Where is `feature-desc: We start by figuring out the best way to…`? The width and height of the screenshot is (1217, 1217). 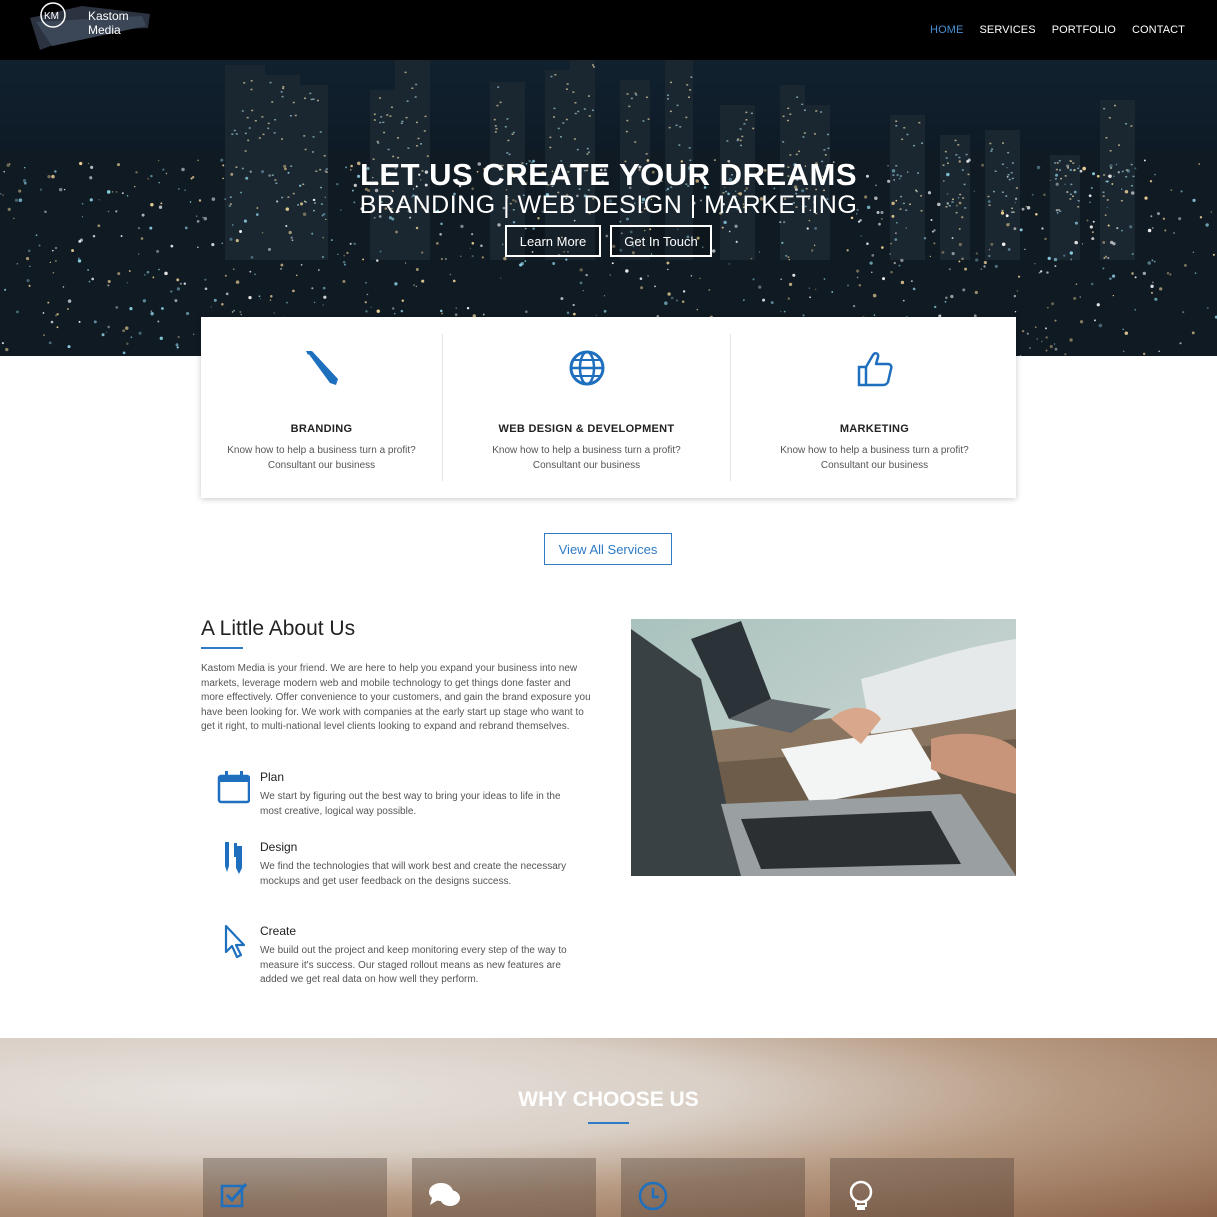
feature-desc: We start by figuring out the best way to… is located at coordinates (410, 804).